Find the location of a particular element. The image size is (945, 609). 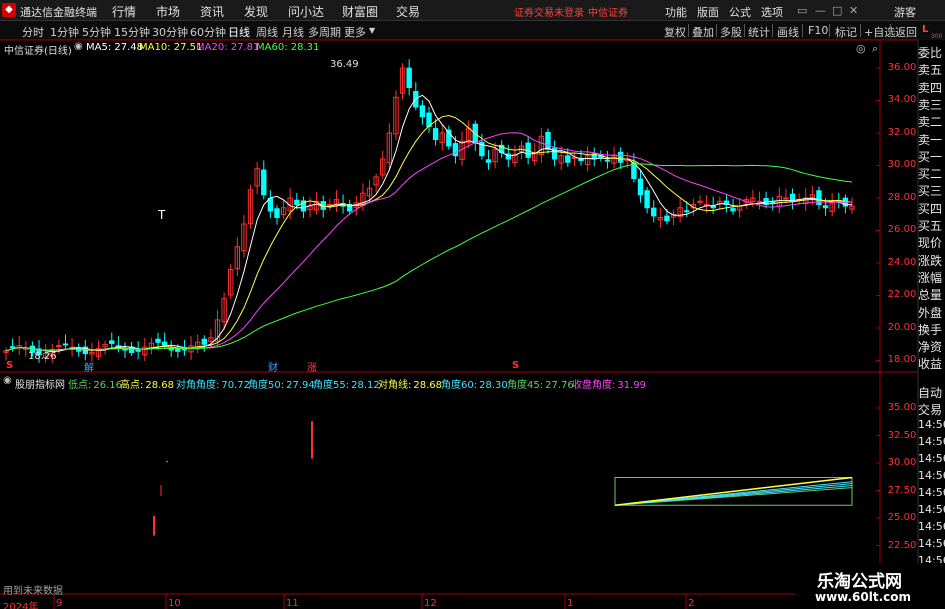

login-status: 证券交易未登录 is located at coordinates (549, 11).